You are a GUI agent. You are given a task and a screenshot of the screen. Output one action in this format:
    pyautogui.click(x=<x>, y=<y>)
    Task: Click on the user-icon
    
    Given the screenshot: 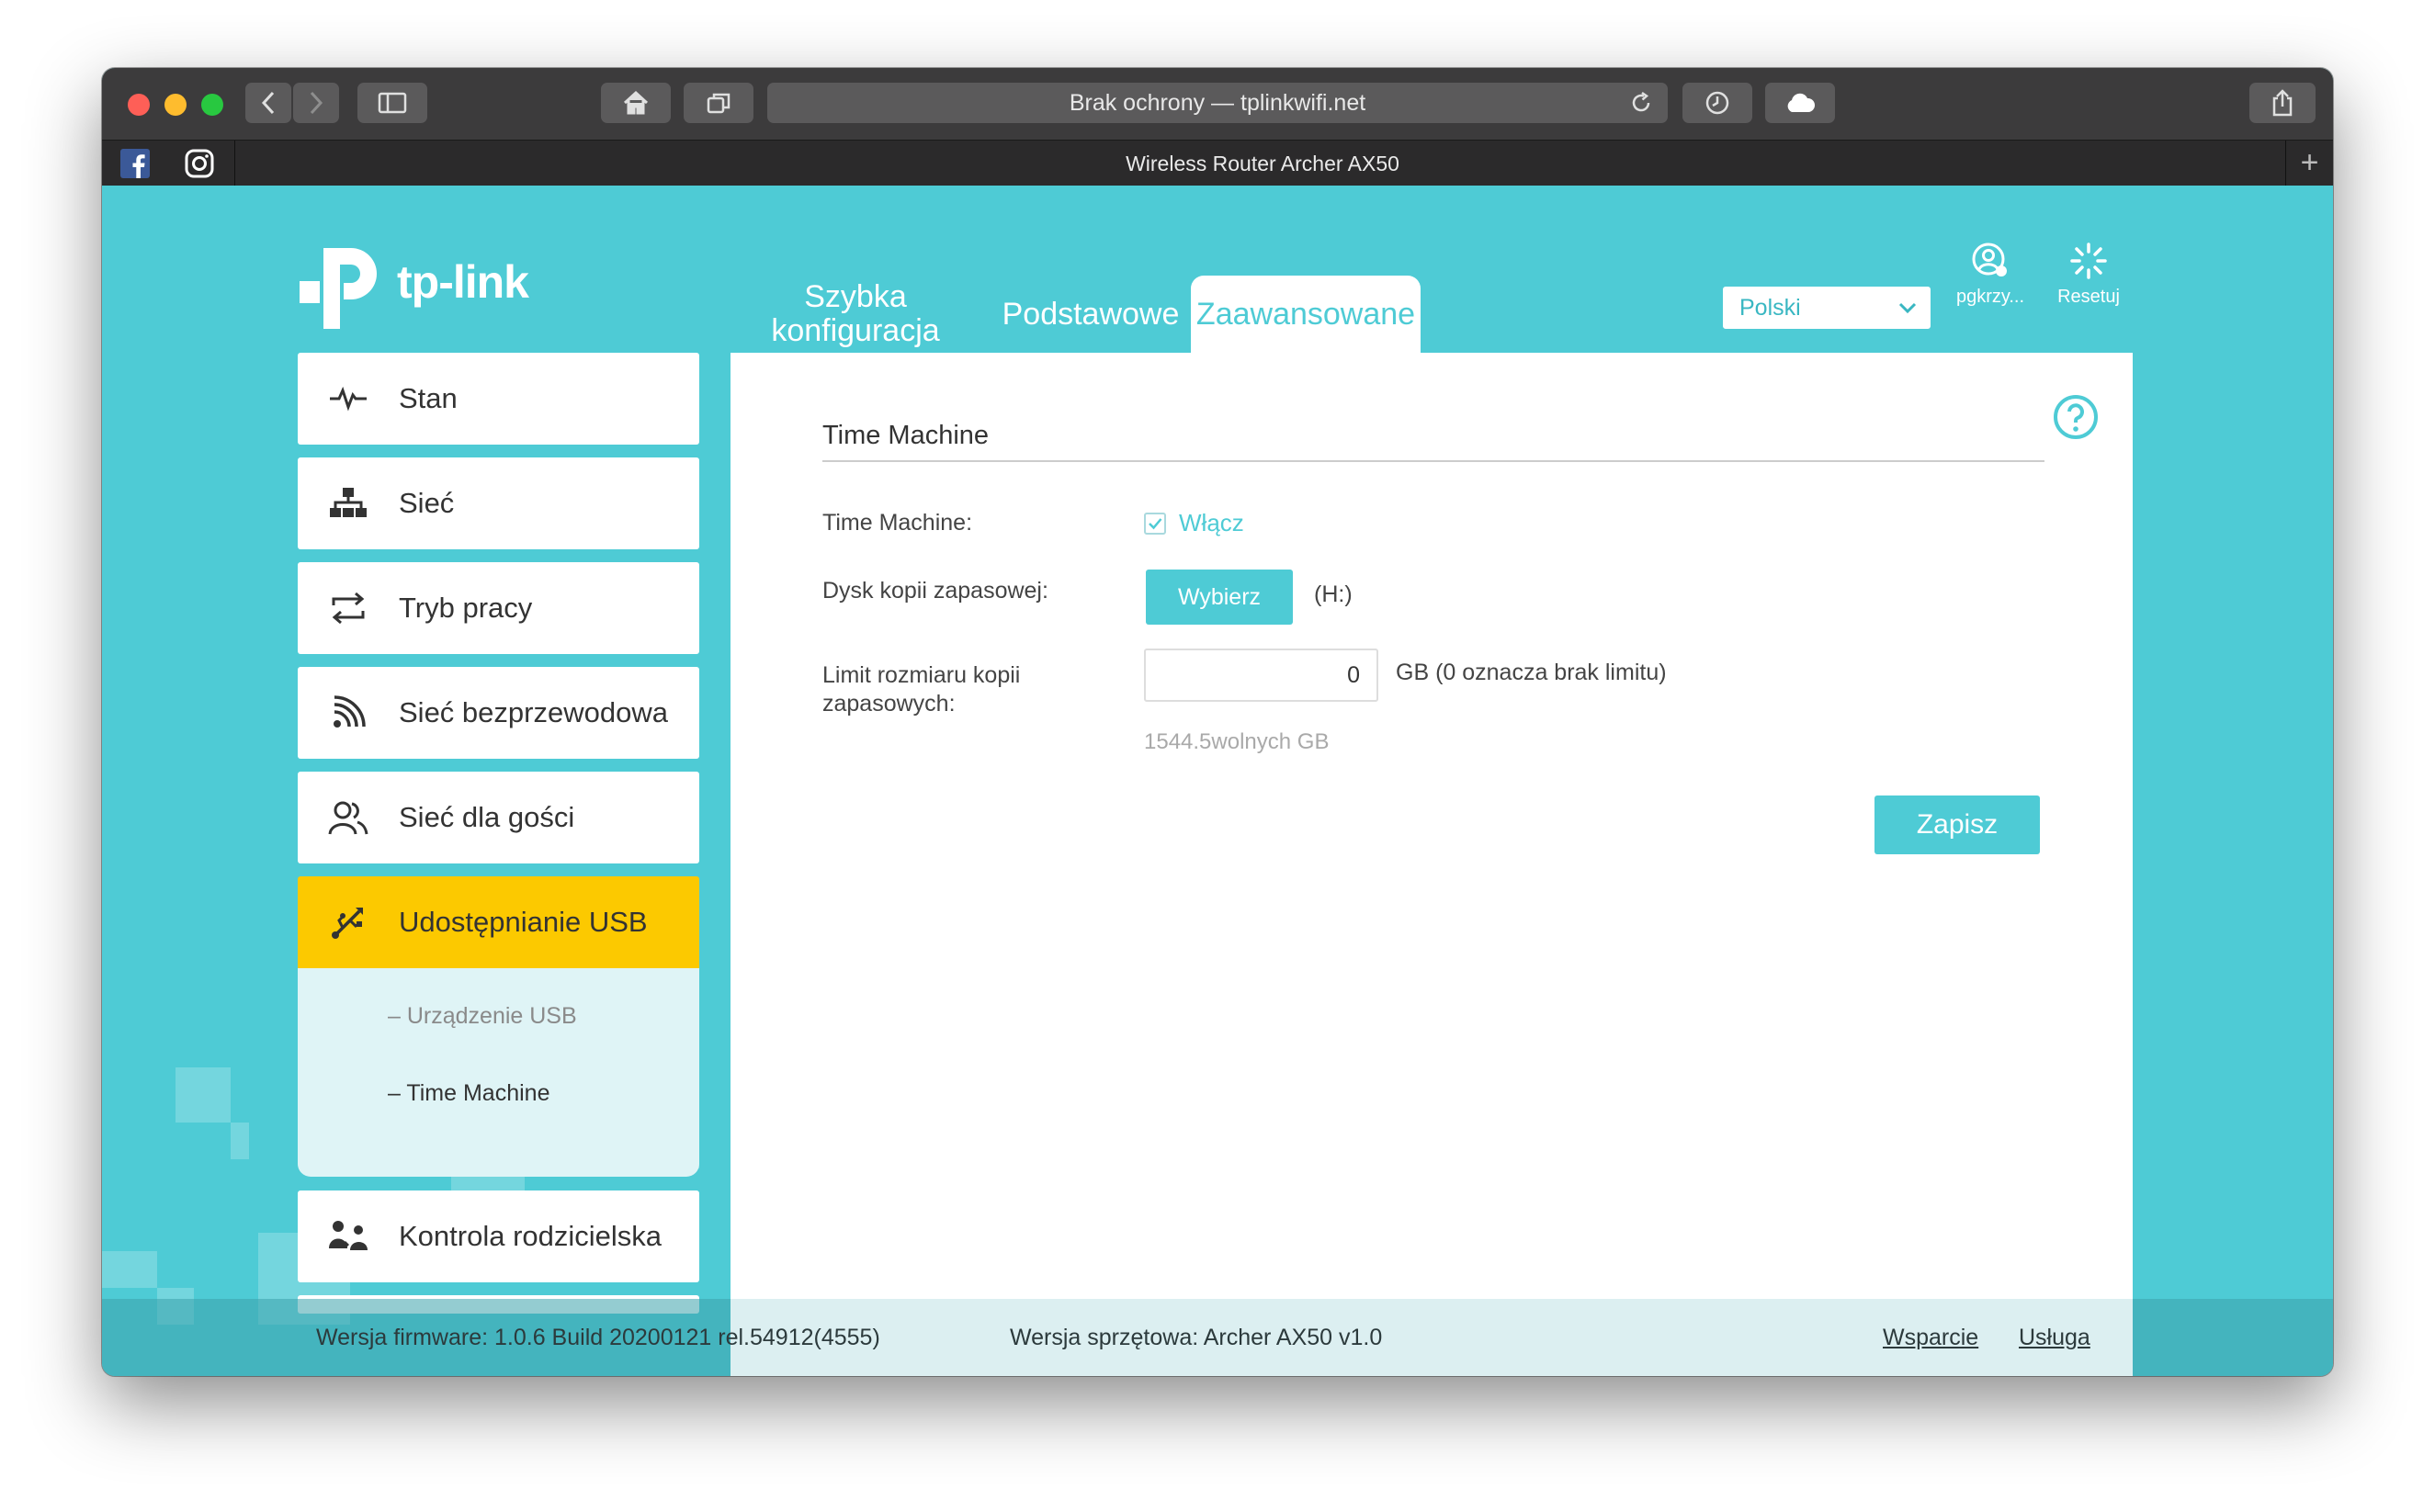 What is the action you would take?
    pyautogui.click(x=1989, y=259)
    